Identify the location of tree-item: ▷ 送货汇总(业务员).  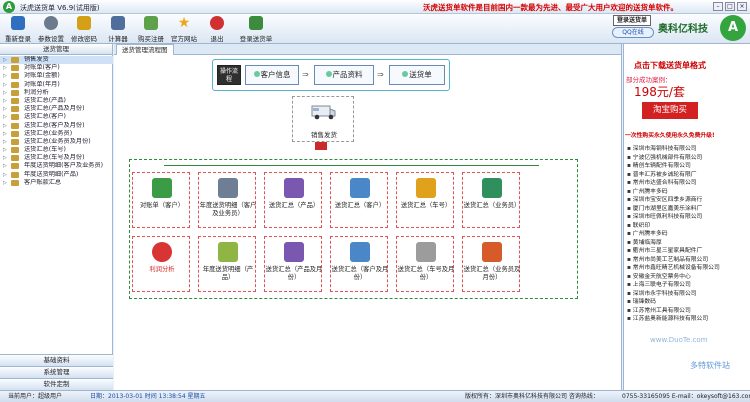
(56, 134).